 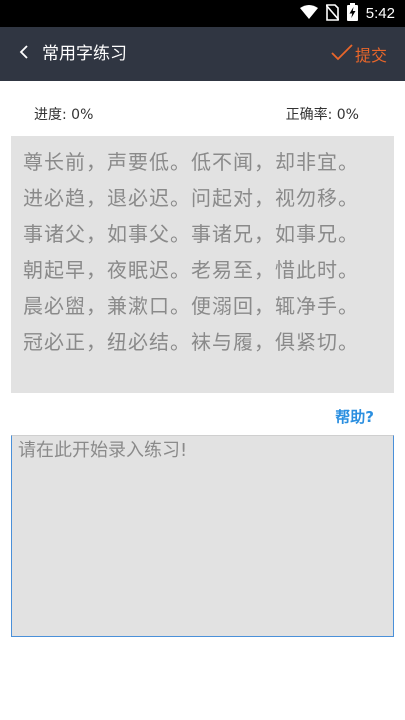 I want to click on app-bar: 常用字练习 提交, so click(x=202, y=54).